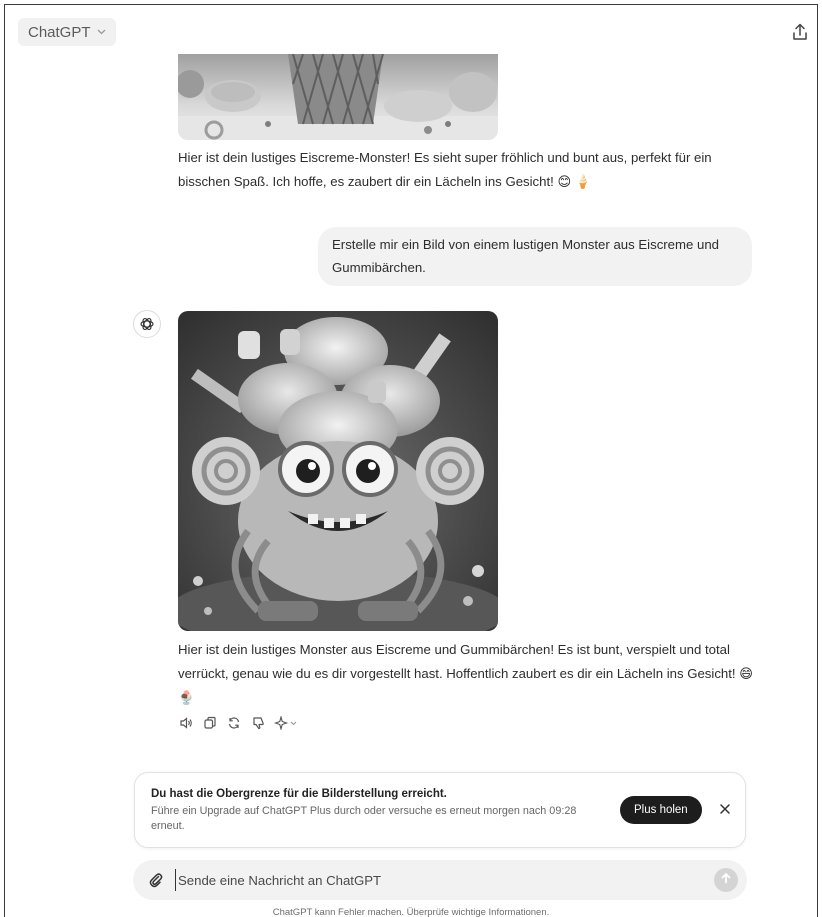 This screenshot has height=917, width=822. Describe the element at coordinates (338, 471) in the screenshot. I see `generated-image-gummy-monster` at that location.